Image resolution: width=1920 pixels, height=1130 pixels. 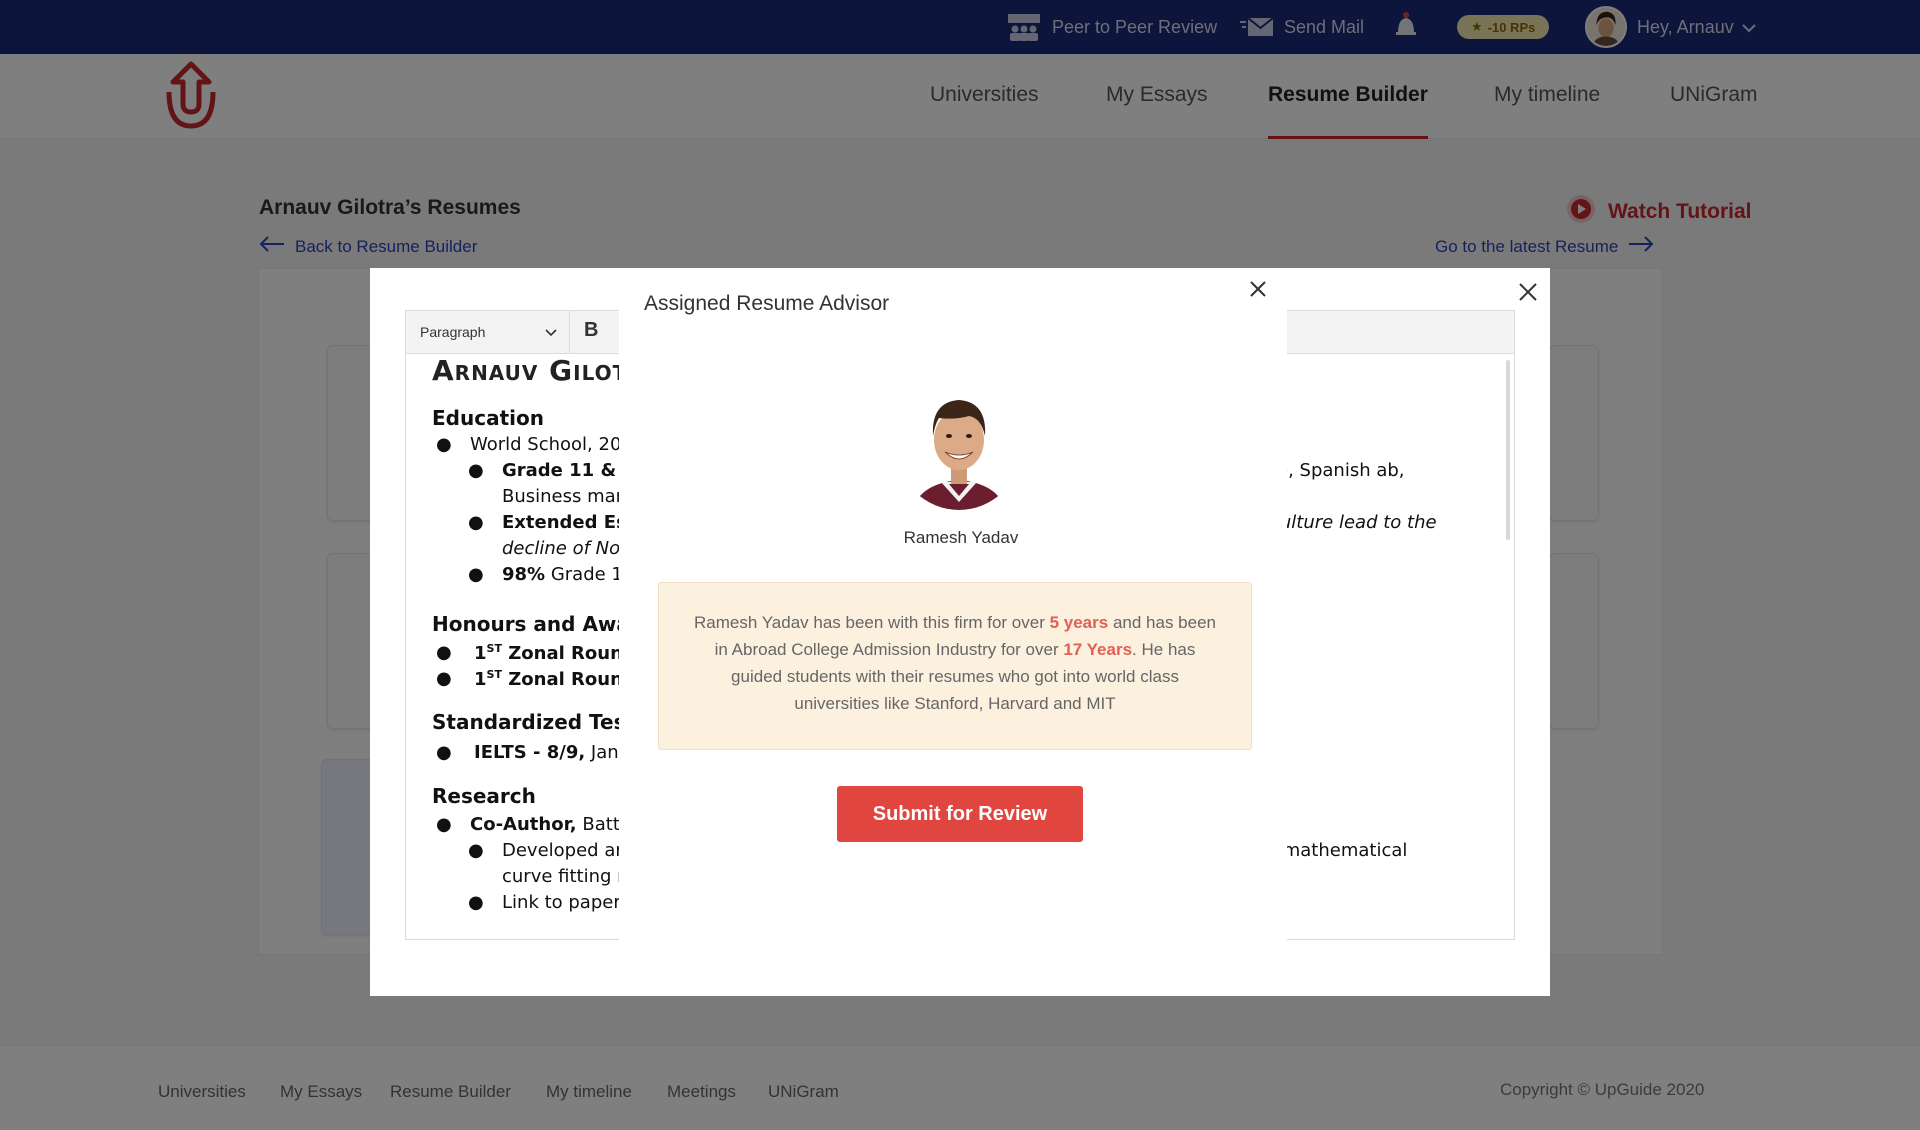 I want to click on resume-line: l mathematical, so click(x=1340, y=850).